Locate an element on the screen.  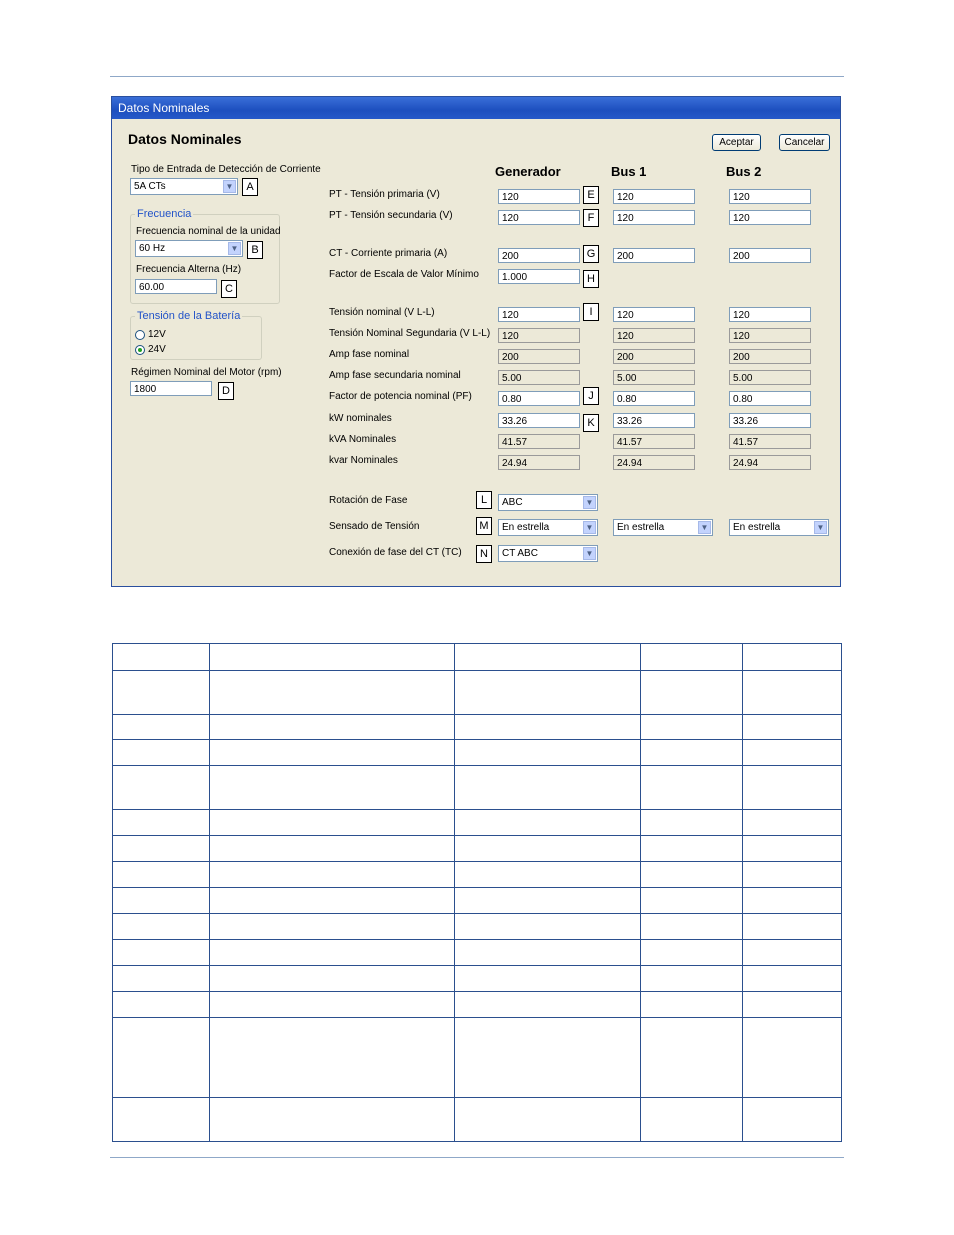
bus1-column-header: Bus 1 is located at coordinates (629, 171).